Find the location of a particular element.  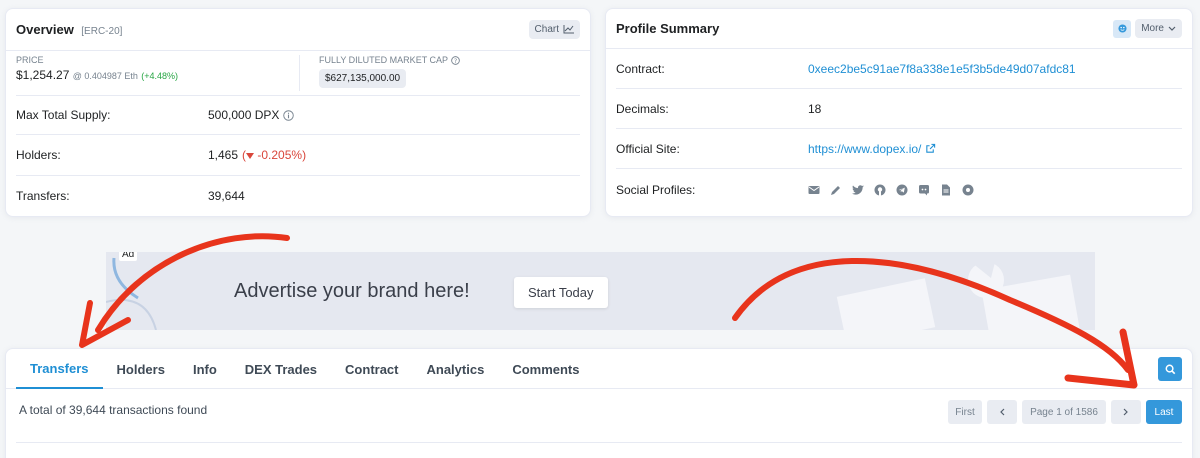

chart-icon is located at coordinates (568, 29).